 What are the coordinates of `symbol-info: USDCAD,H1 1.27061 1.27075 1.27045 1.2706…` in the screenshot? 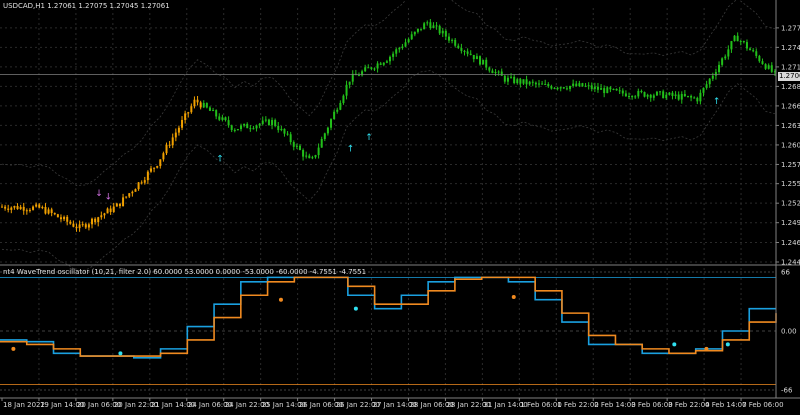 It's located at (86, 6).